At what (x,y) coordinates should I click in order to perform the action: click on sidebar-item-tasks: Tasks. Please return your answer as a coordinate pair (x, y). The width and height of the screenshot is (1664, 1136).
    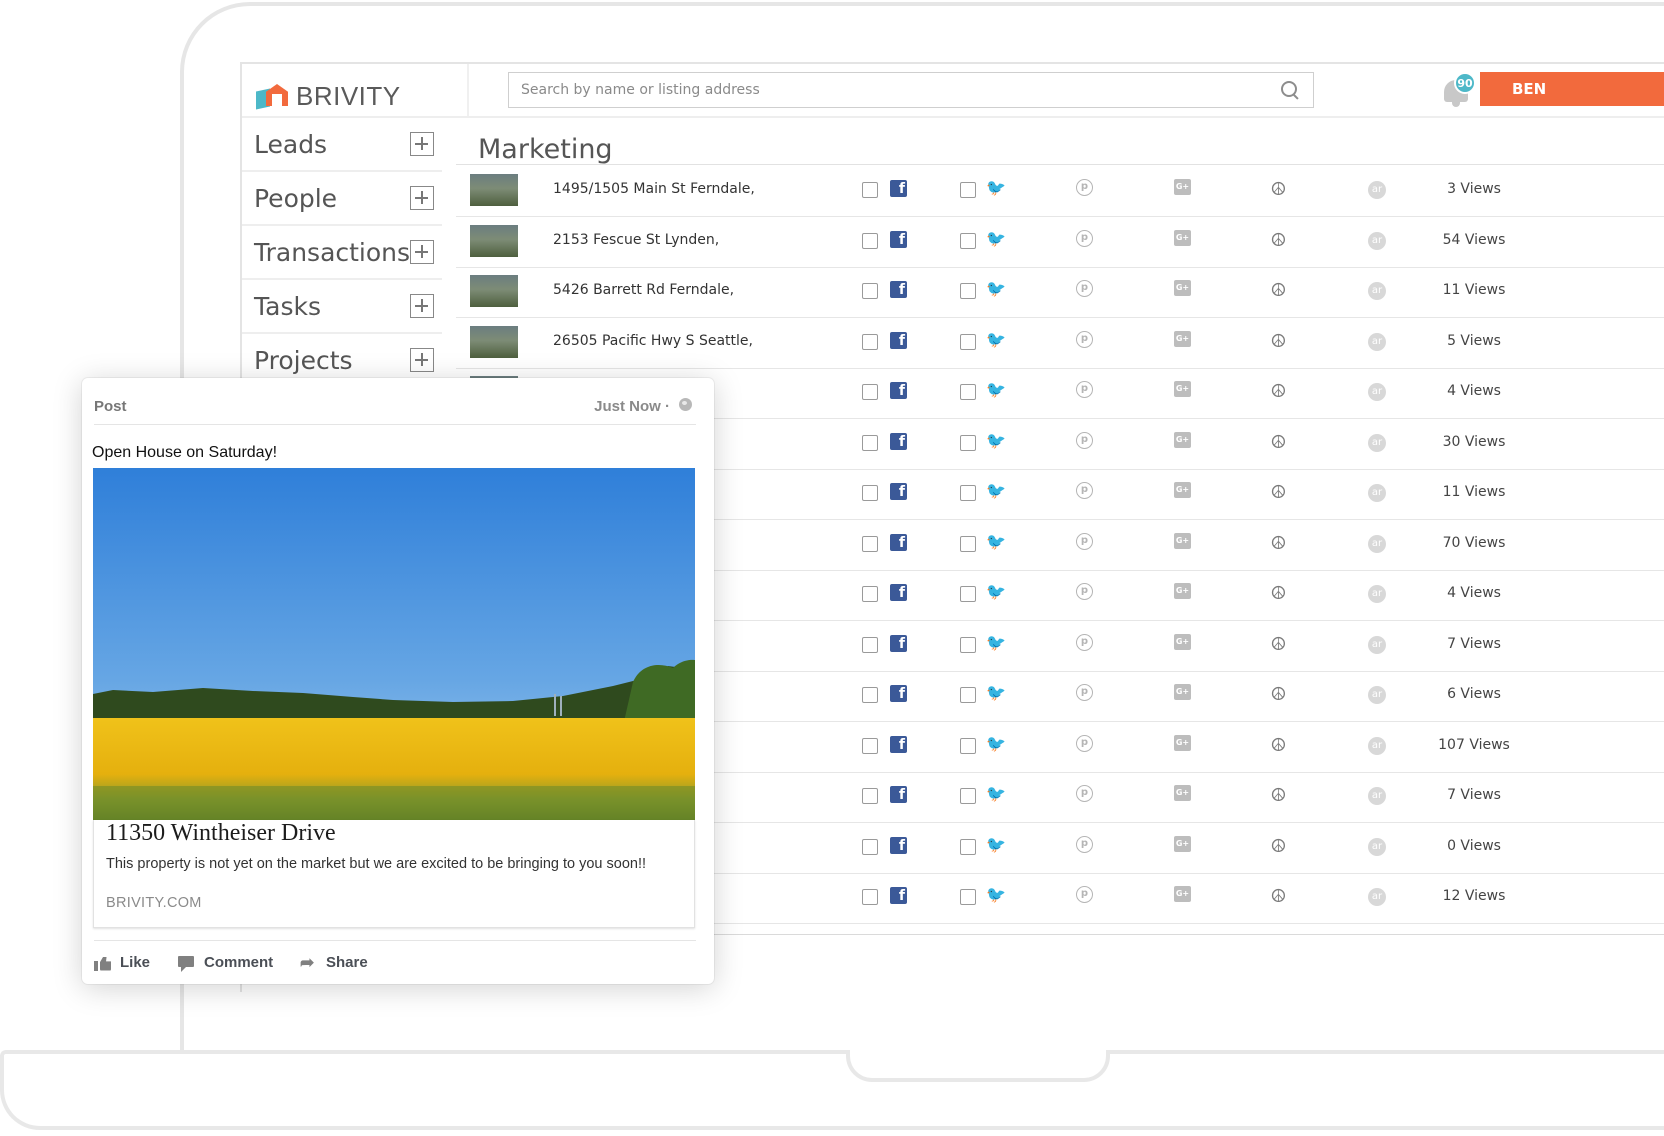
    Looking at the image, I should click on (342, 307).